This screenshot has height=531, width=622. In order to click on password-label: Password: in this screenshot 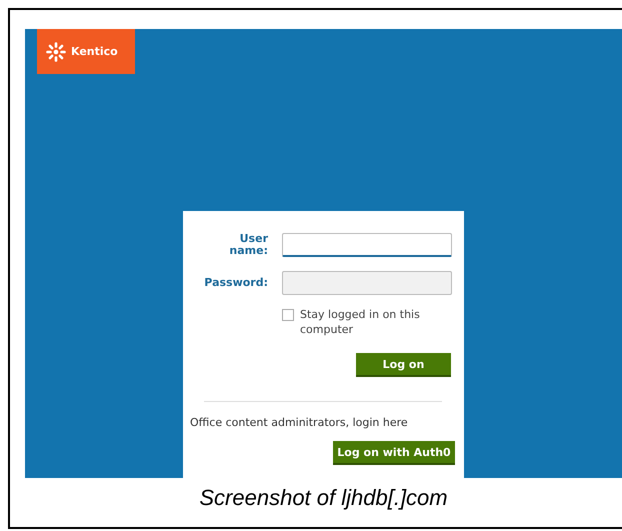, I will do `click(236, 283)`.